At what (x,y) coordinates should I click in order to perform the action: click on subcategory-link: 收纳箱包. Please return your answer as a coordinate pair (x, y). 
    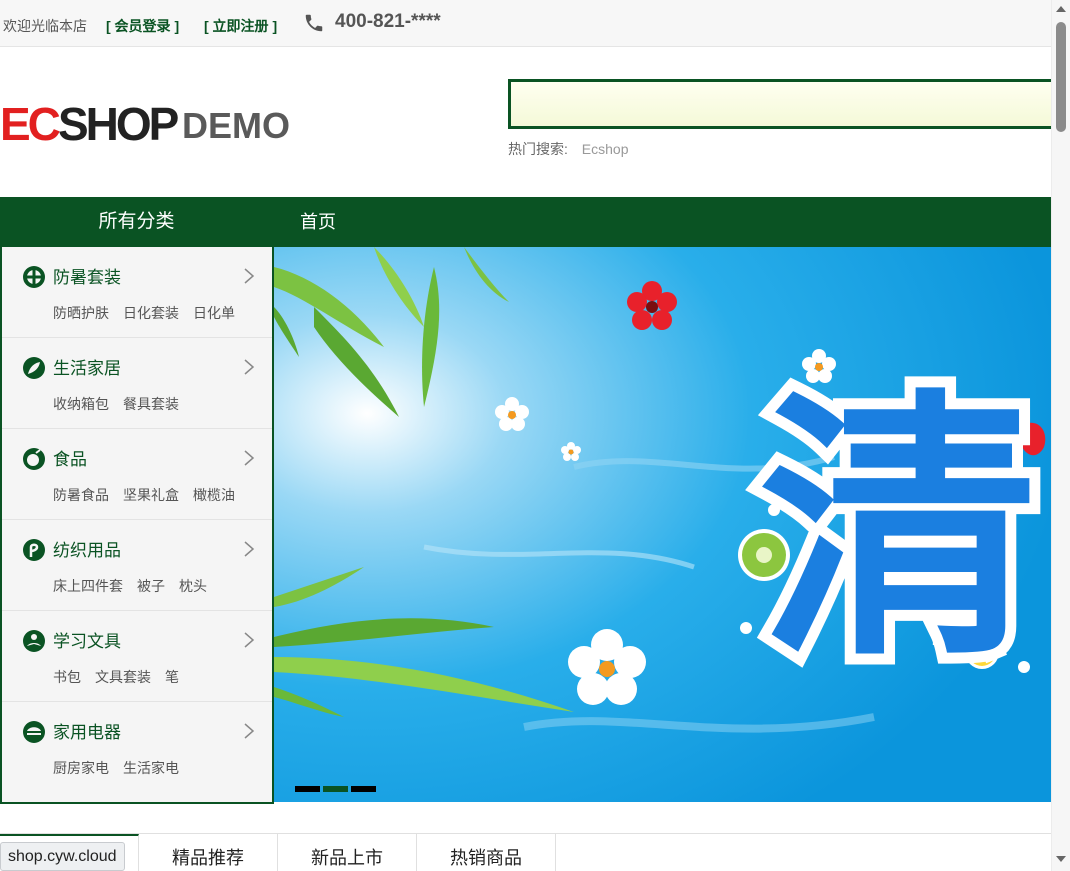
    Looking at the image, I should click on (81, 404).